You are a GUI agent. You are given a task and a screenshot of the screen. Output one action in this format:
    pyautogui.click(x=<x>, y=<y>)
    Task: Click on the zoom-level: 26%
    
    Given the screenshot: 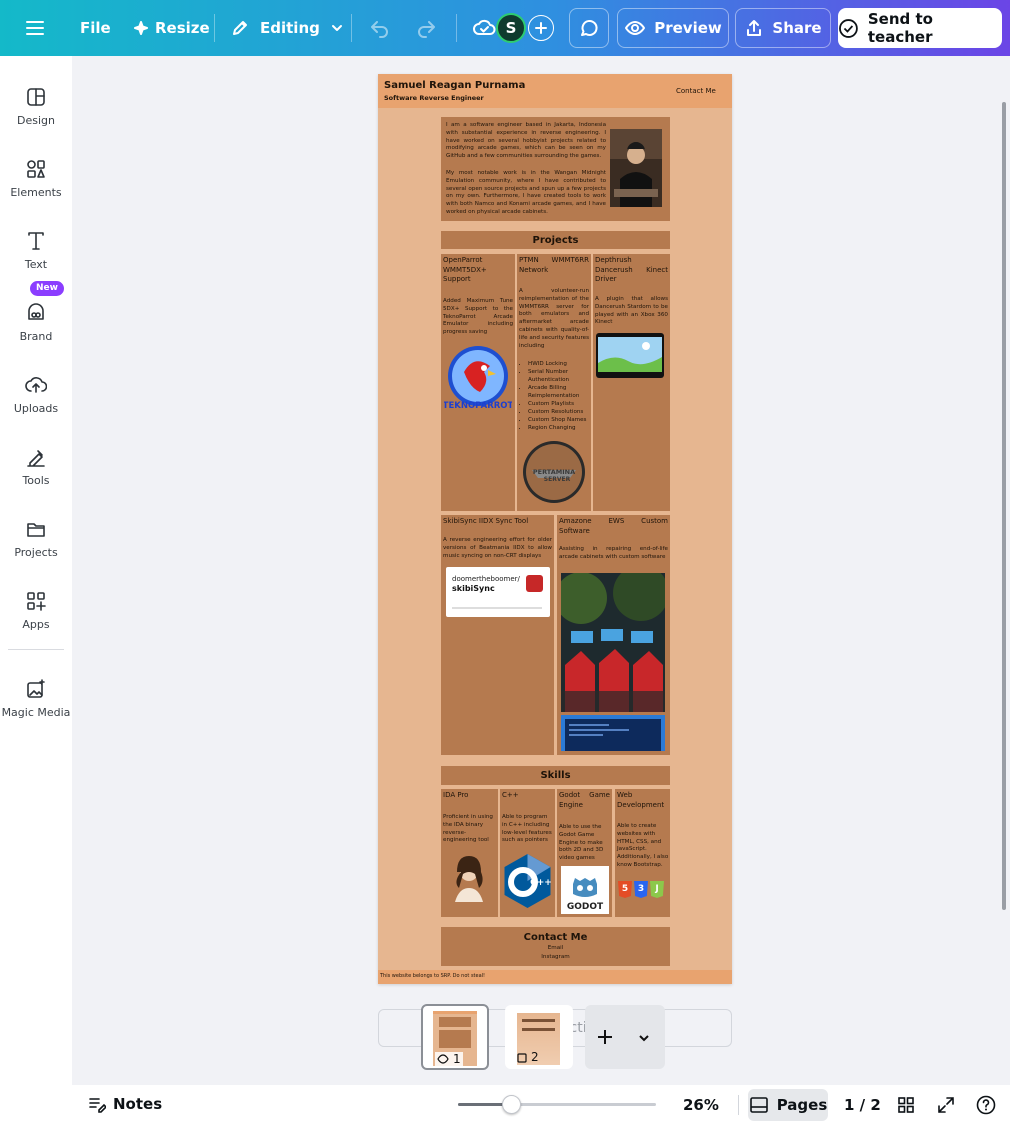 What is the action you would take?
    pyautogui.click(x=701, y=1105)
    